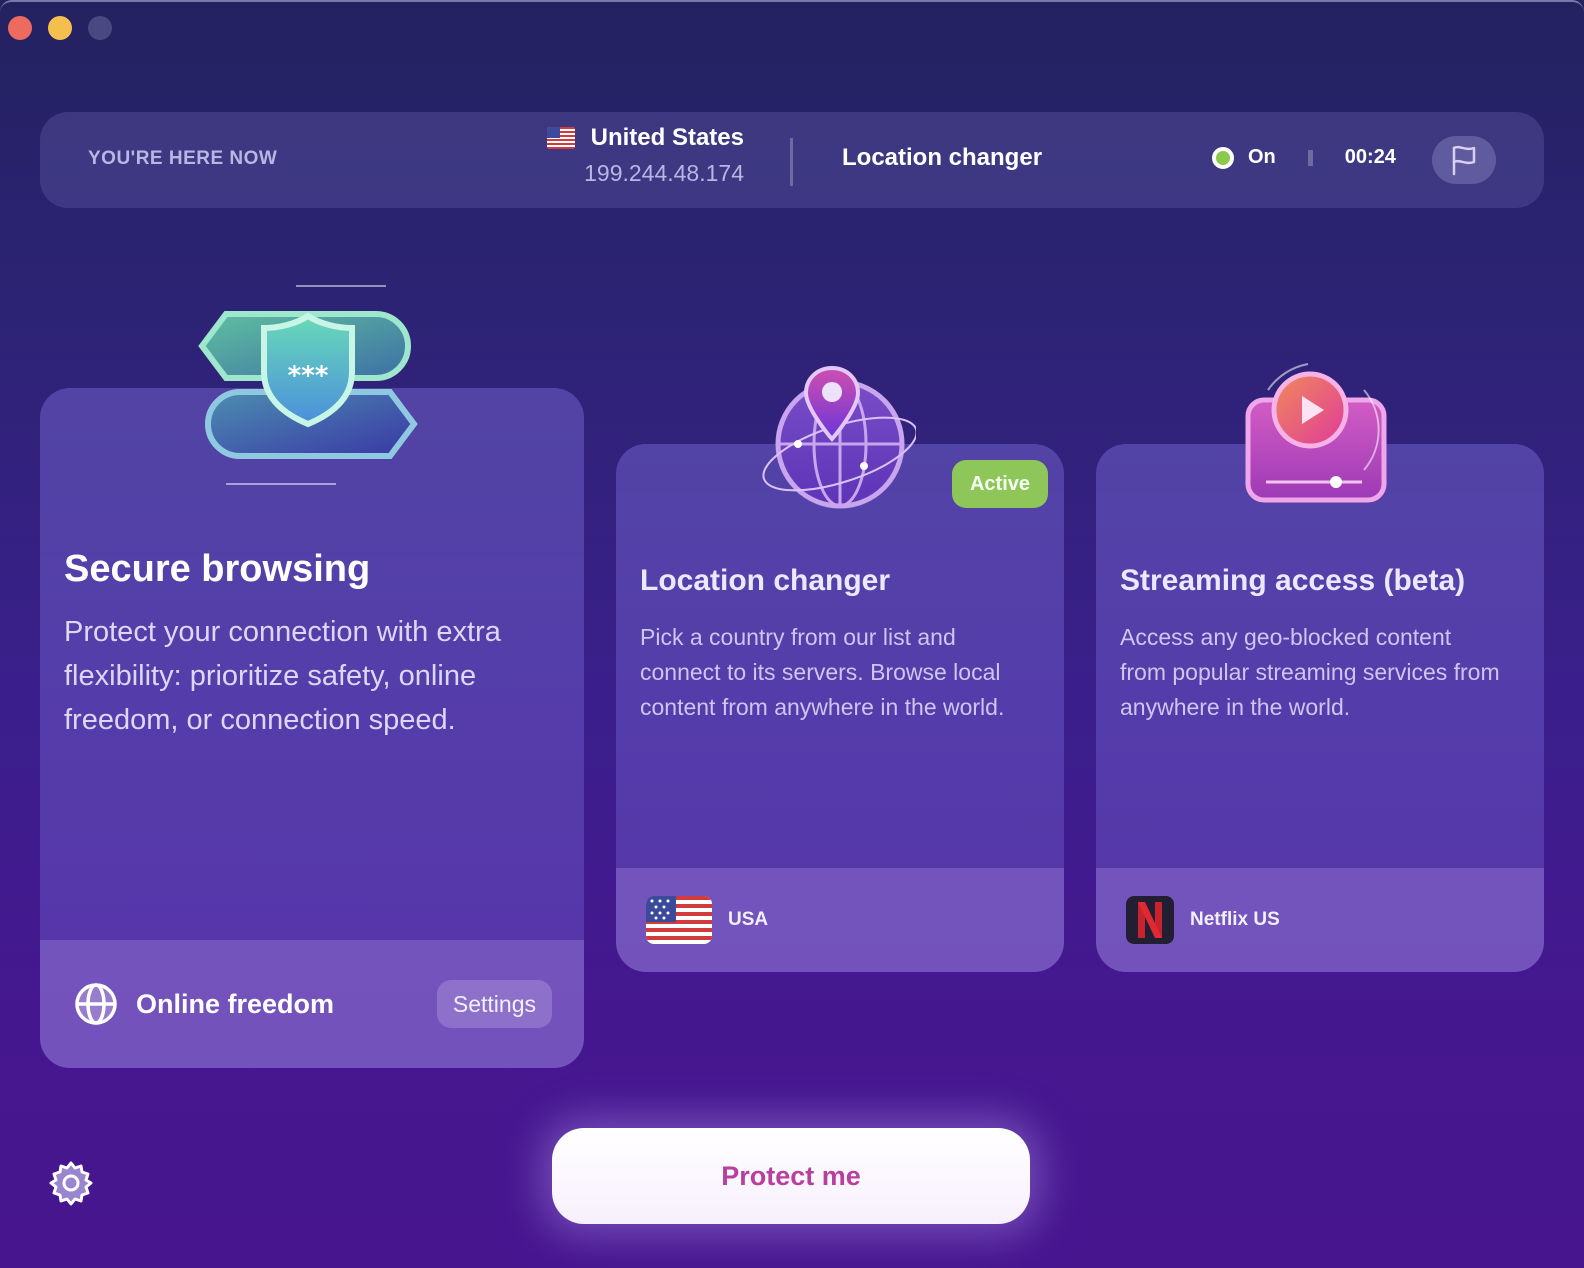 This screenshot has width=1584, height=1268. Describe the element at coordinates (217, 569) in the screenshot. I see `card-title: Secure browsing` at that location.